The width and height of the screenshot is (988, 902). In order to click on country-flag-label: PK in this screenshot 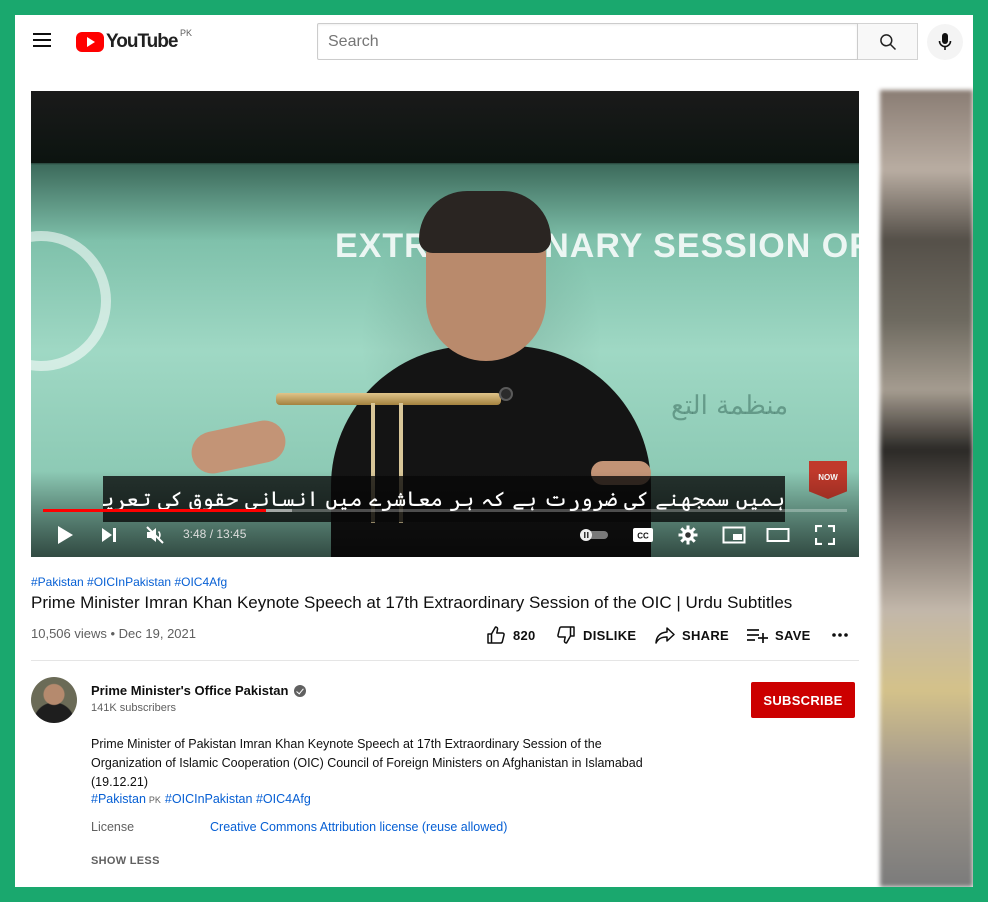, I will do `click(154, 800)`.